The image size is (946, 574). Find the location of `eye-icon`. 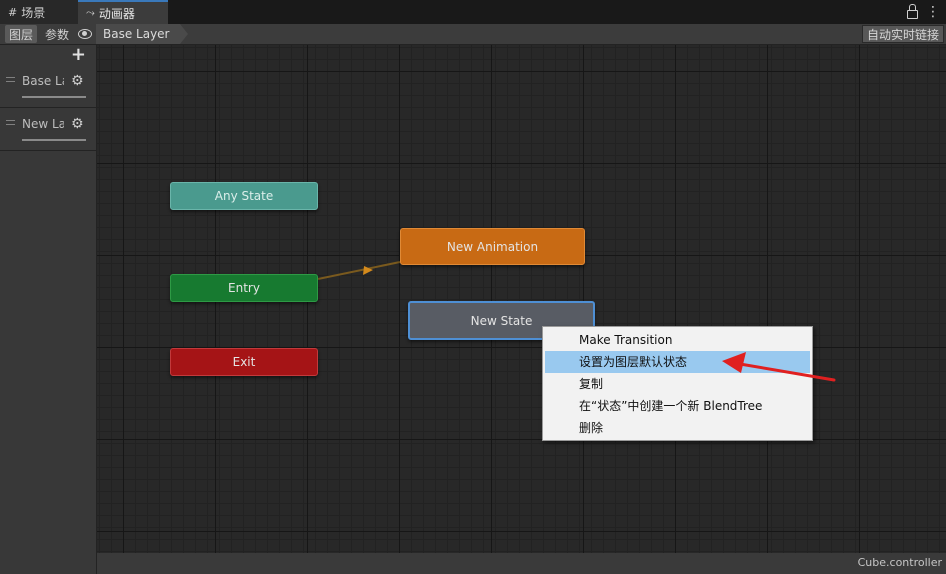

eye-icon is located at coordinates (85, 34).